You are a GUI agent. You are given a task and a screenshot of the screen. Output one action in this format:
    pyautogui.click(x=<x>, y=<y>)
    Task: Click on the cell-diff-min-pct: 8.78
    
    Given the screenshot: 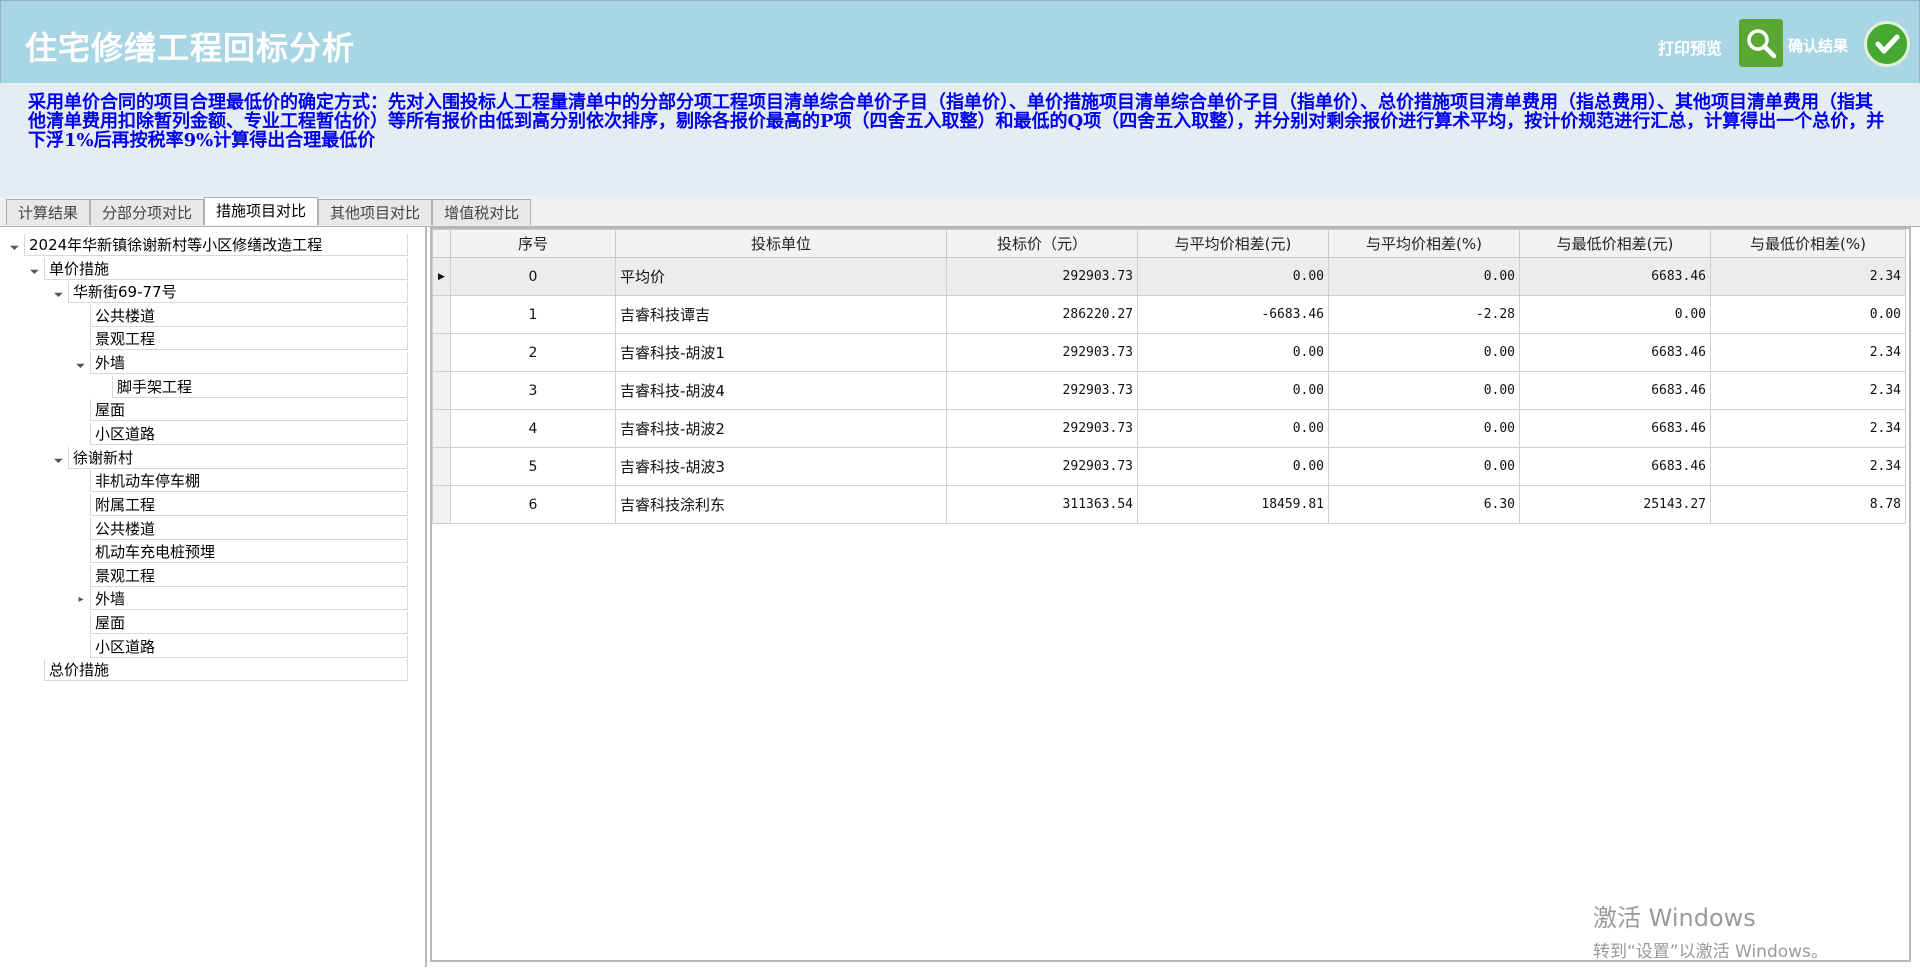 What is the action you would take?
    pyautogui.click(x=1808, y=504)
    